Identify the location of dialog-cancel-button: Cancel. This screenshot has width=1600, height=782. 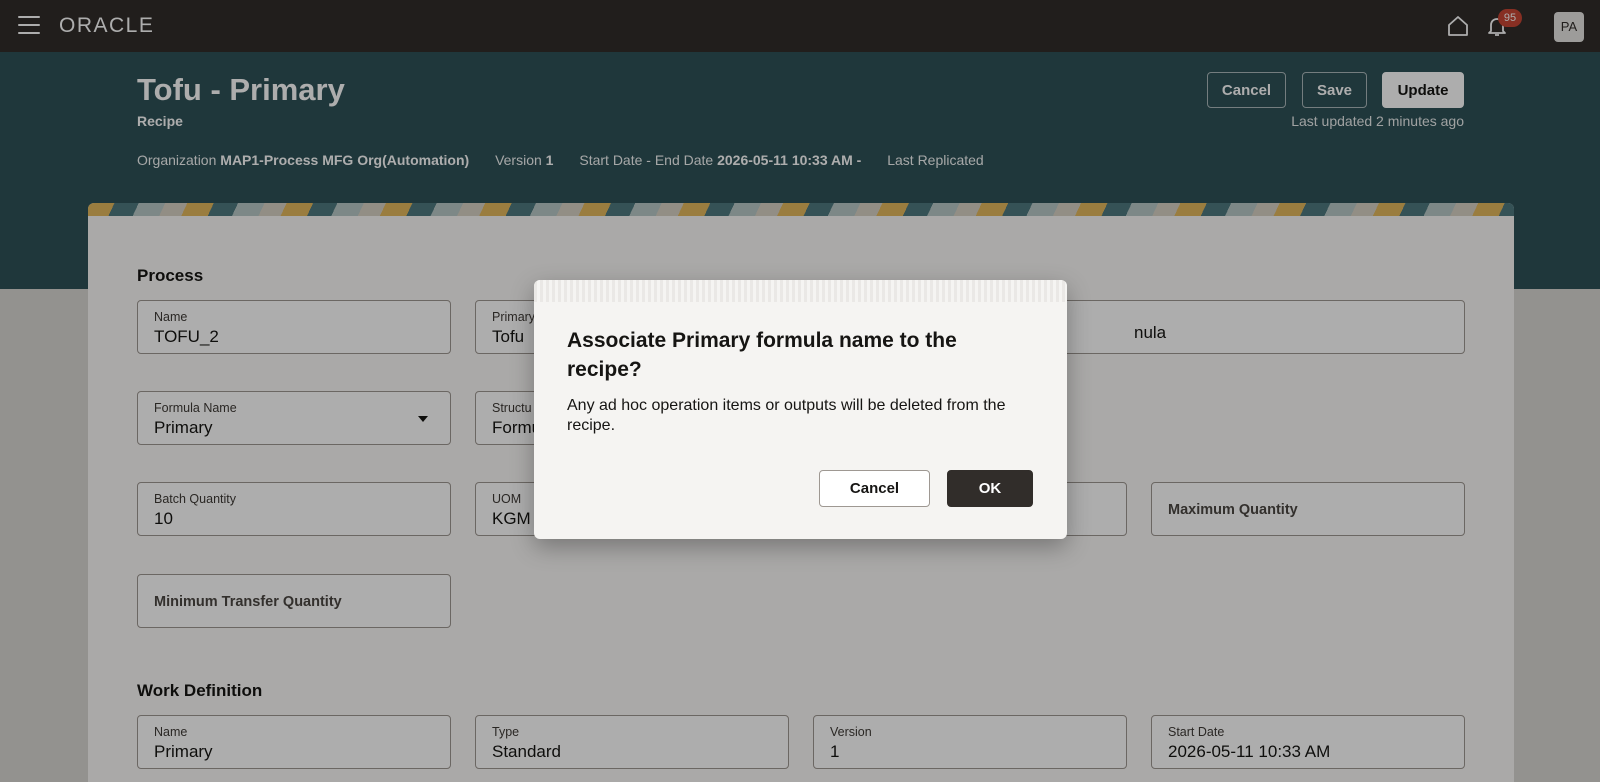
(874, 488).